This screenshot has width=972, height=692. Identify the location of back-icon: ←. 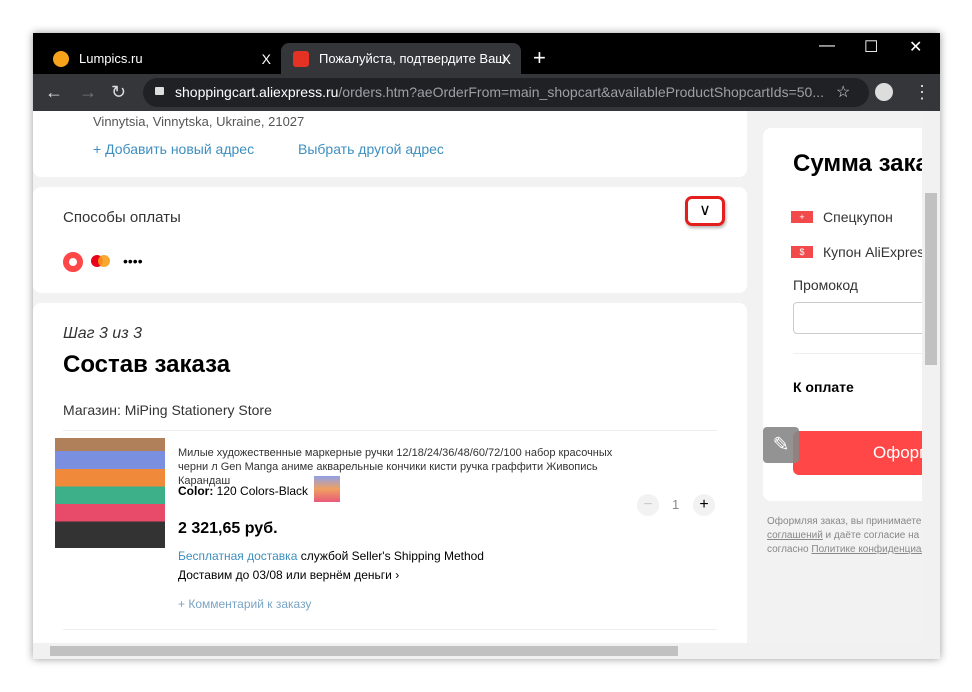
(54, 92).